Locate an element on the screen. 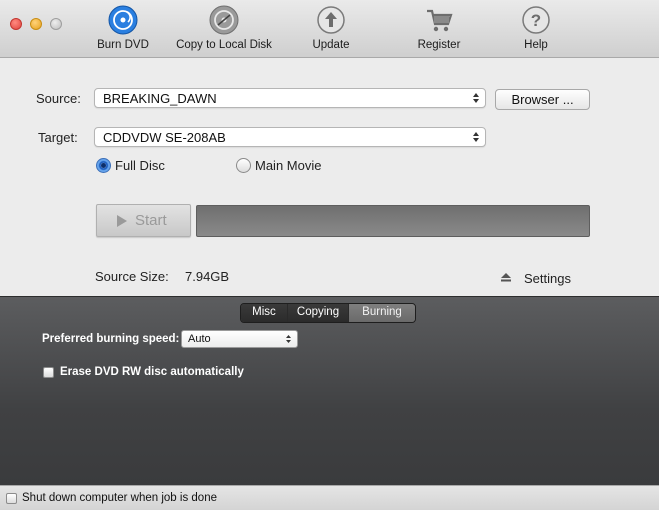  toolbar-copy-local-button: Copy to Local Disk is located at coordinates (224, 30).